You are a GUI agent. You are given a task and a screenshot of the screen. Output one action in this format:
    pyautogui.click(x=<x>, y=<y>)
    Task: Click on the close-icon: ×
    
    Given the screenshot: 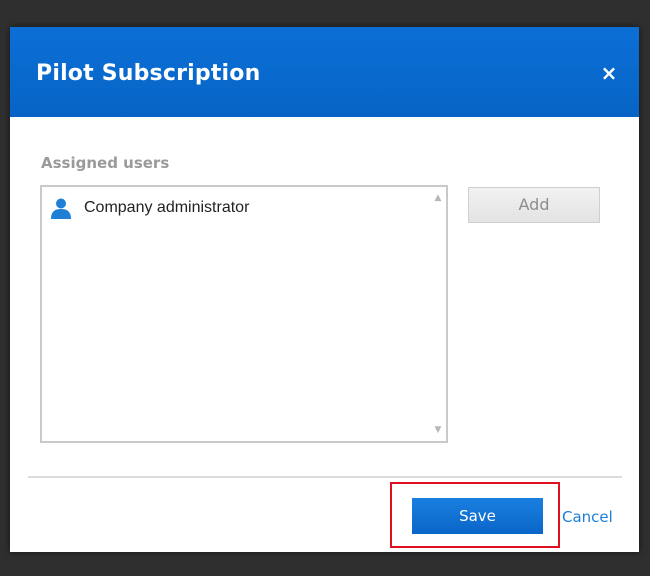 What is the action you would take?
    pyautogui.click(x=609, y=73)
    